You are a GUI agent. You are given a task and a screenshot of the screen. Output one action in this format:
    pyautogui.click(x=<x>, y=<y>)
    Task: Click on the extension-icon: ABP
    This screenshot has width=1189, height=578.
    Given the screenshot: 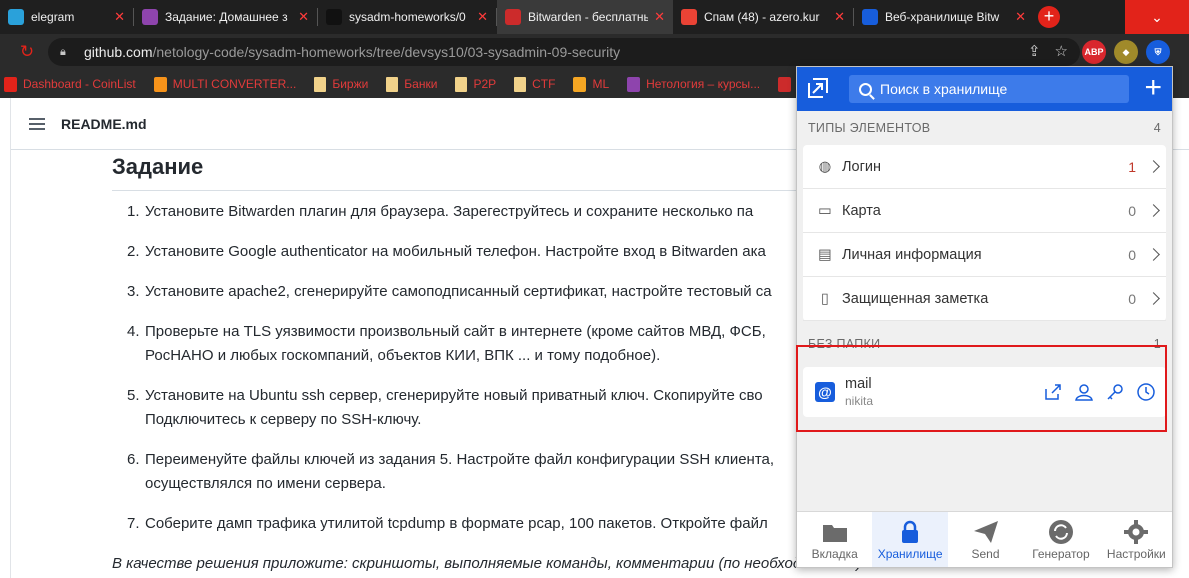 What is the action you would take?
    pyautogui.click(x=1094, y=52)
    